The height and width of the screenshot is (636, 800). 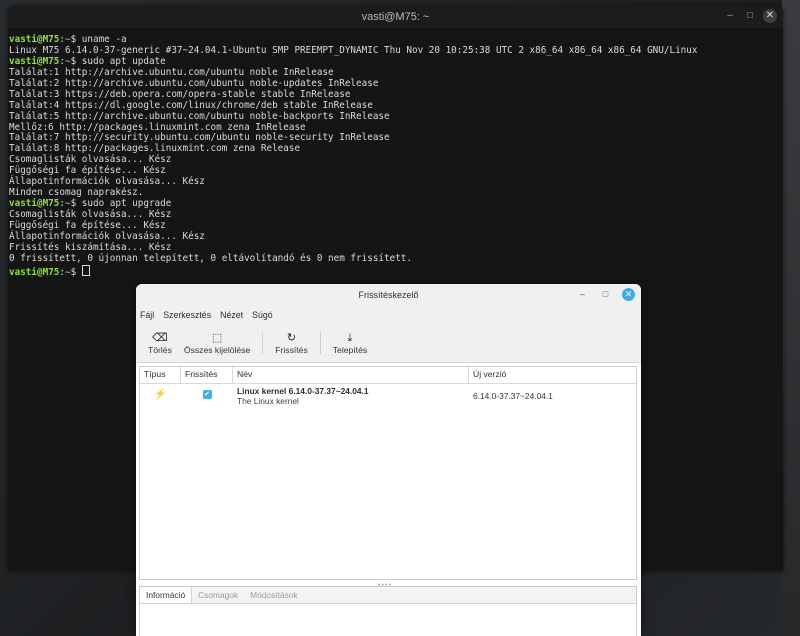 I want to click on new-version-cell: 6.14.0-37.37~24.04.1, so click(x=513, y=396).